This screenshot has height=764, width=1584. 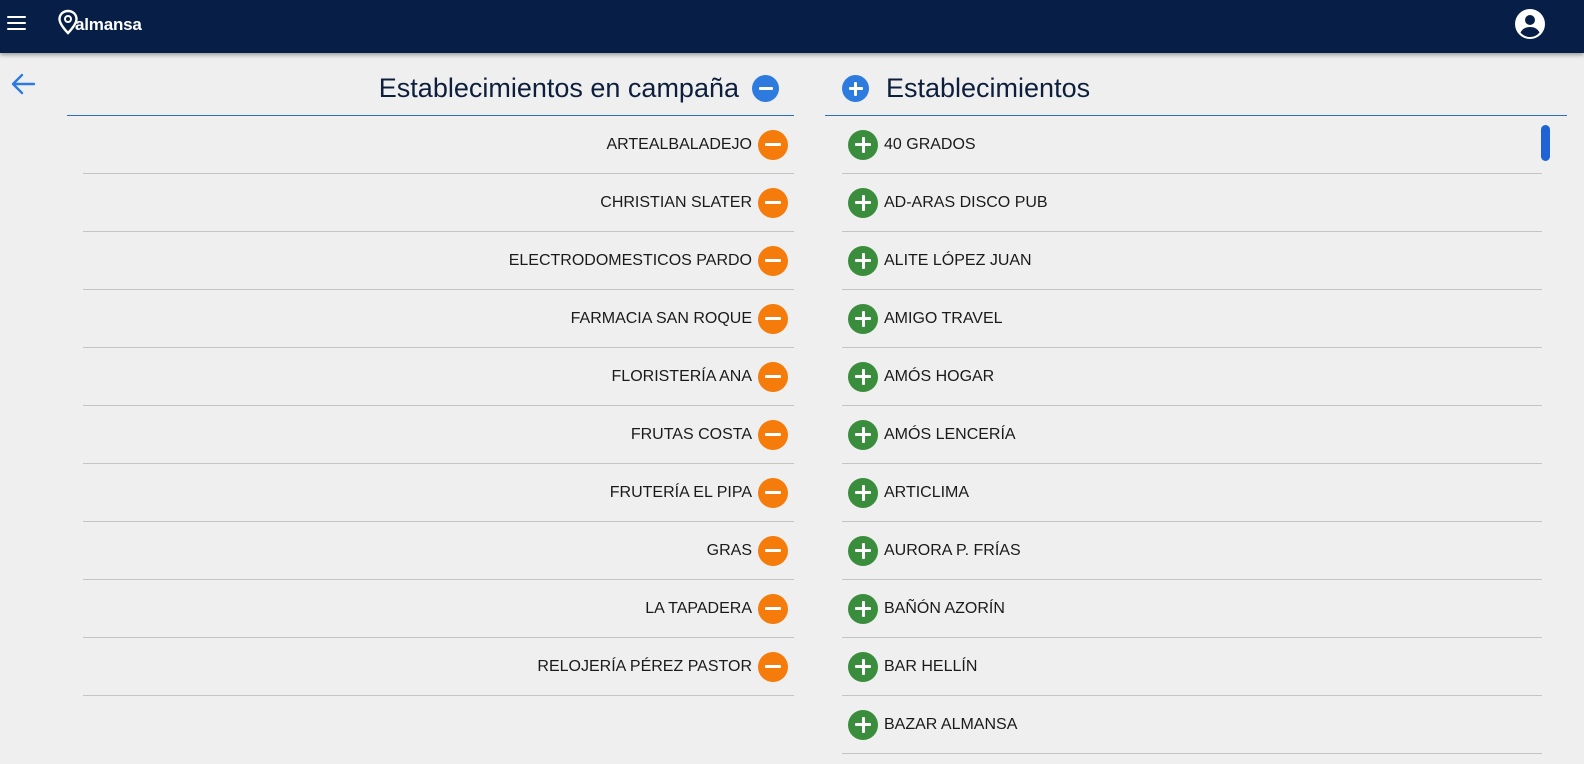 I want to click on list-item: 40 GRADOS, so click(x=1192, y=145).